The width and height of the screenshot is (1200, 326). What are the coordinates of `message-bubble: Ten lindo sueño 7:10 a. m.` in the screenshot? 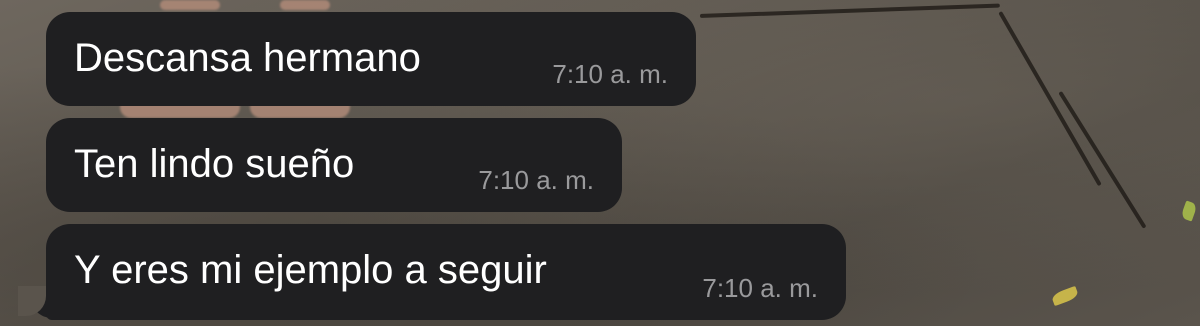 It's located at (334, 165).